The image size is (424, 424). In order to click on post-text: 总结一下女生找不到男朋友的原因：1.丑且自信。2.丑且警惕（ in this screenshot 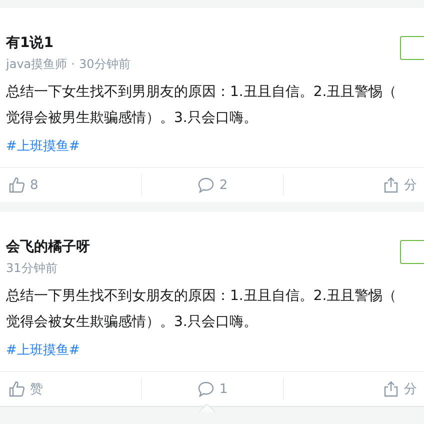, I will do `click(202, 92)`.